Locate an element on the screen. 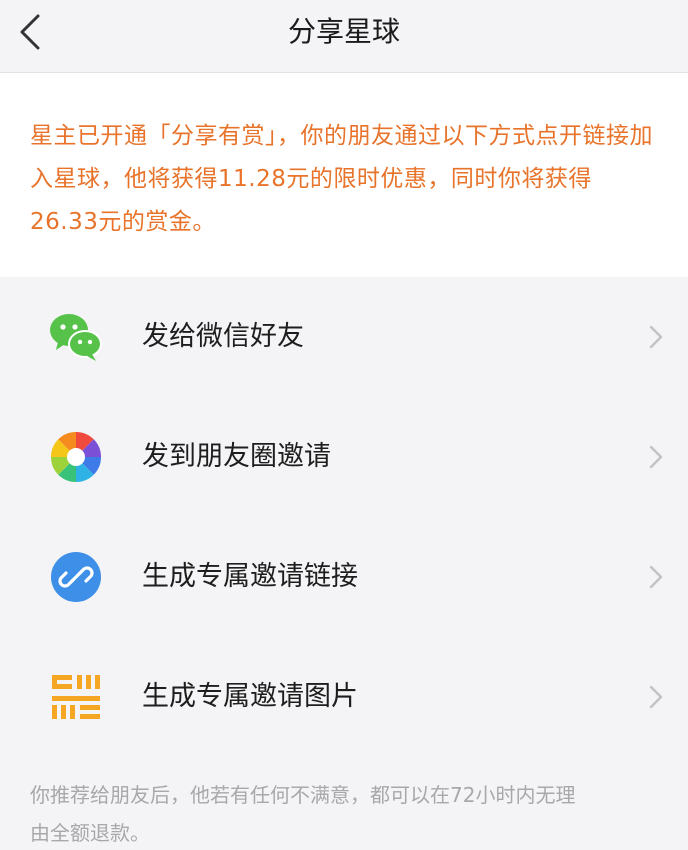  refund-policy-note: 你推荐给朋友后，他若有任何不满意，都可以在72小时内无理由全额退款。 is located at coordinates (303, 814).